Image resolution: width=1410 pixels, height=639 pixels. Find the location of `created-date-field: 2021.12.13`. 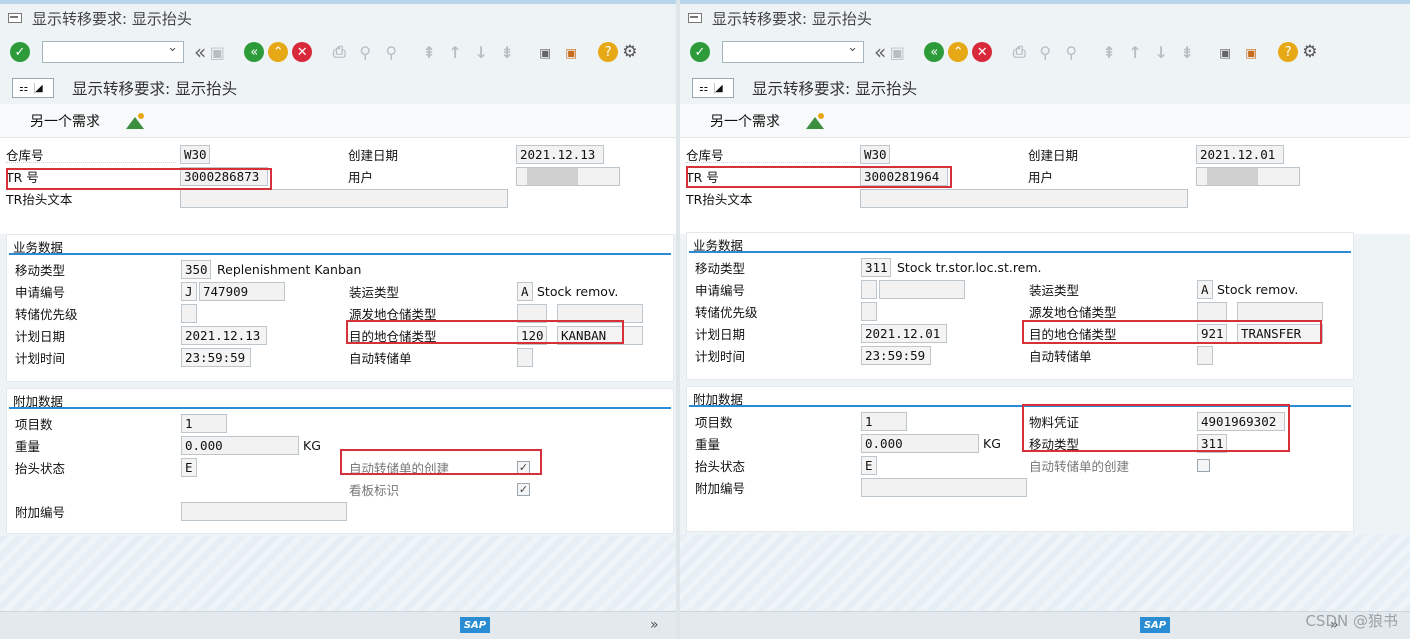

created-date-field: 2021.12.13 is located at coordinates (560, 154).